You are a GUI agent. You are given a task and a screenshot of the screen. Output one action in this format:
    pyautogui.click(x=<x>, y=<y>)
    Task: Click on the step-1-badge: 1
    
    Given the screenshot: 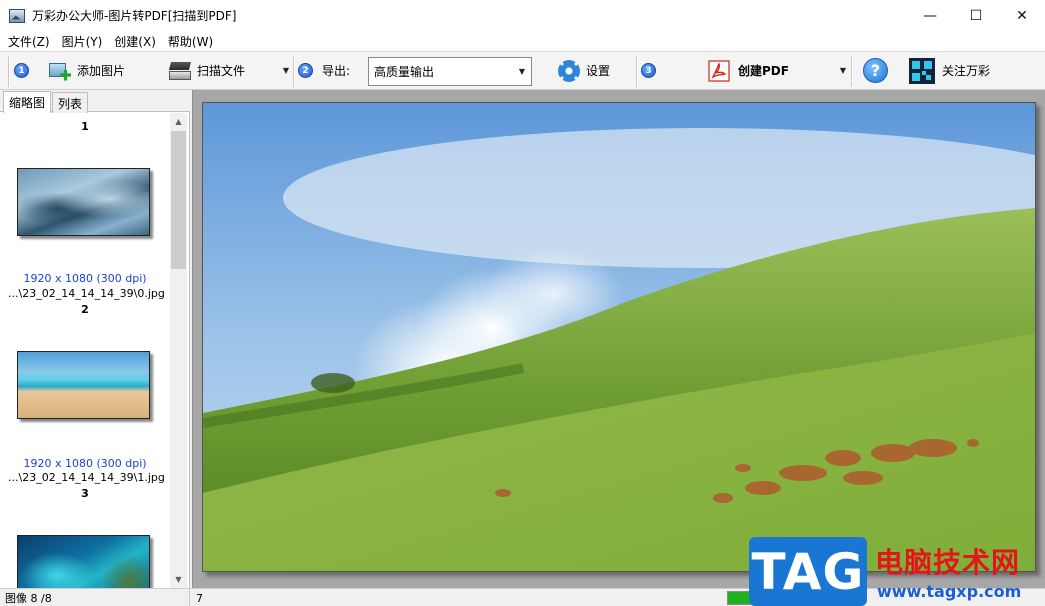 What is the action you would take?
    pyautogui.click(x=21, y=70)
    